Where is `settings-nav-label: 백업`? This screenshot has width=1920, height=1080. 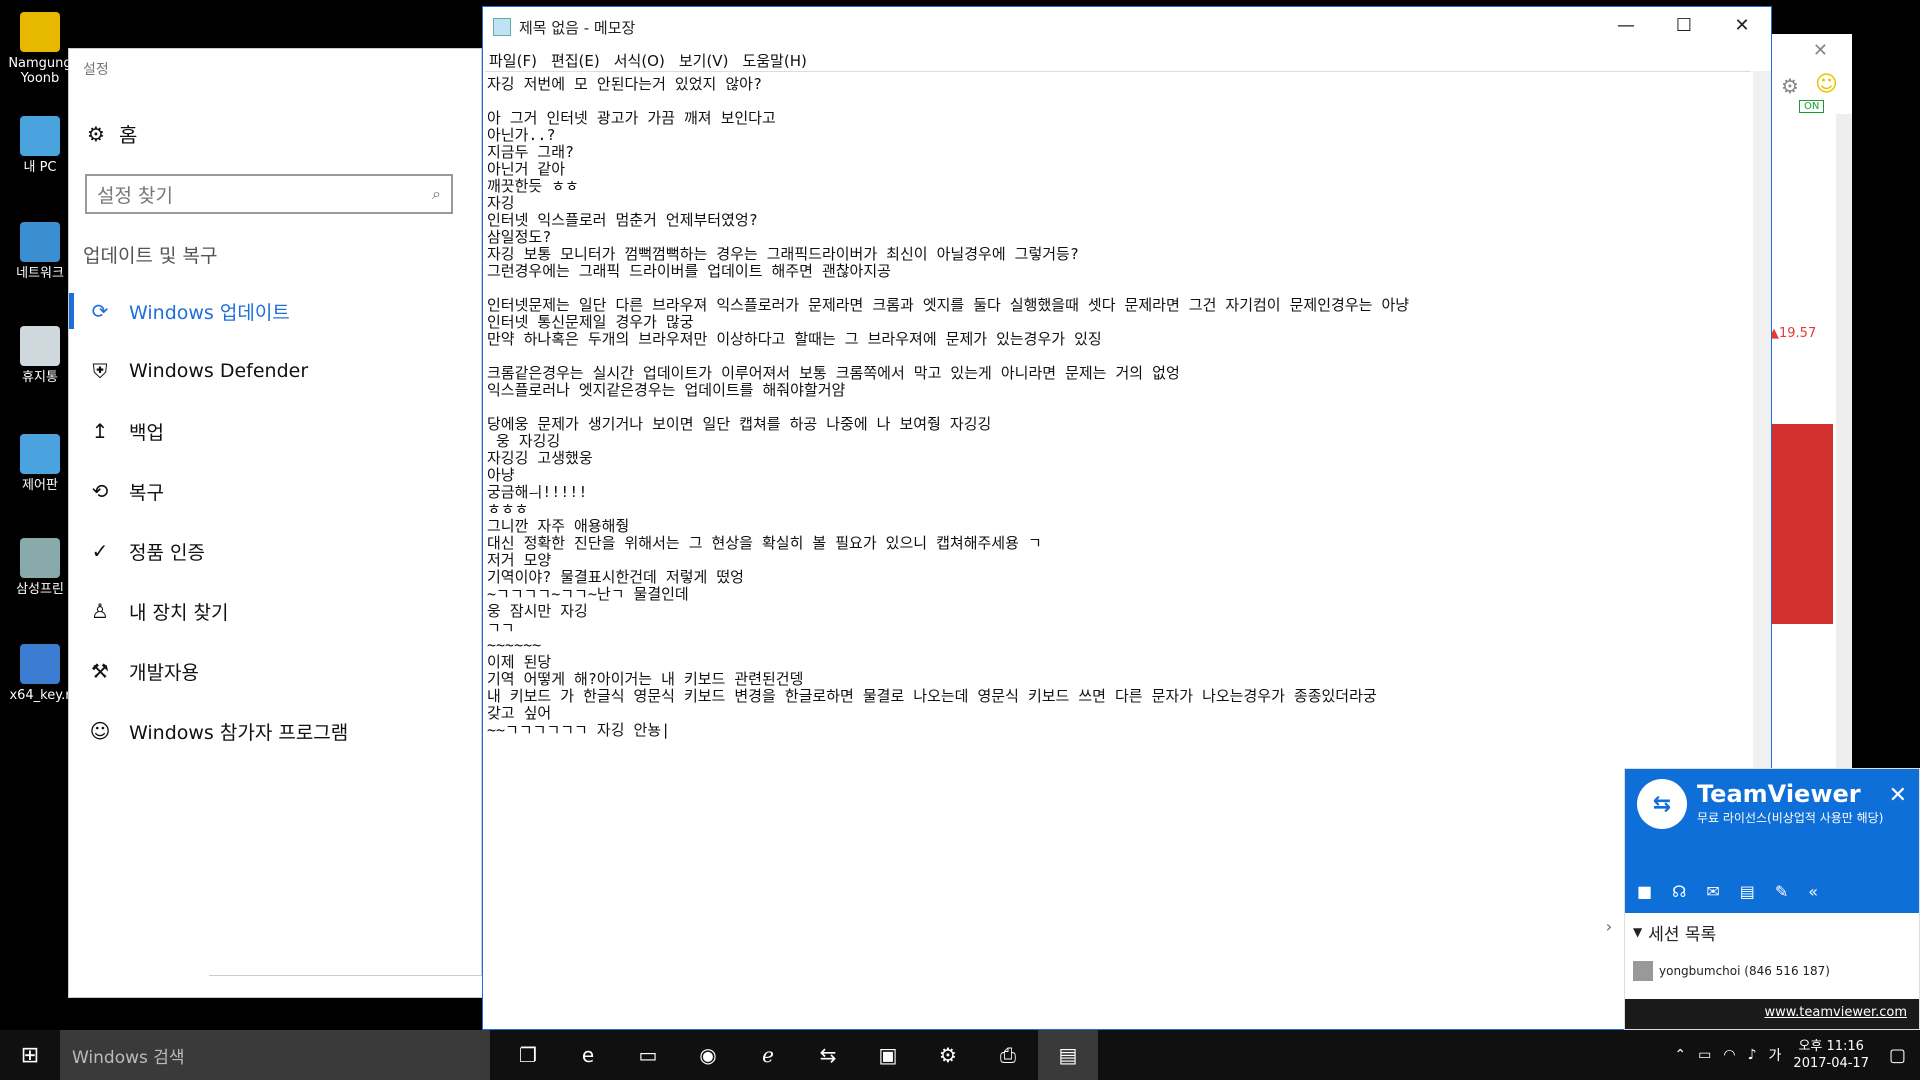 settings-nav-label: 백업 is located at coordinates (146, 432).